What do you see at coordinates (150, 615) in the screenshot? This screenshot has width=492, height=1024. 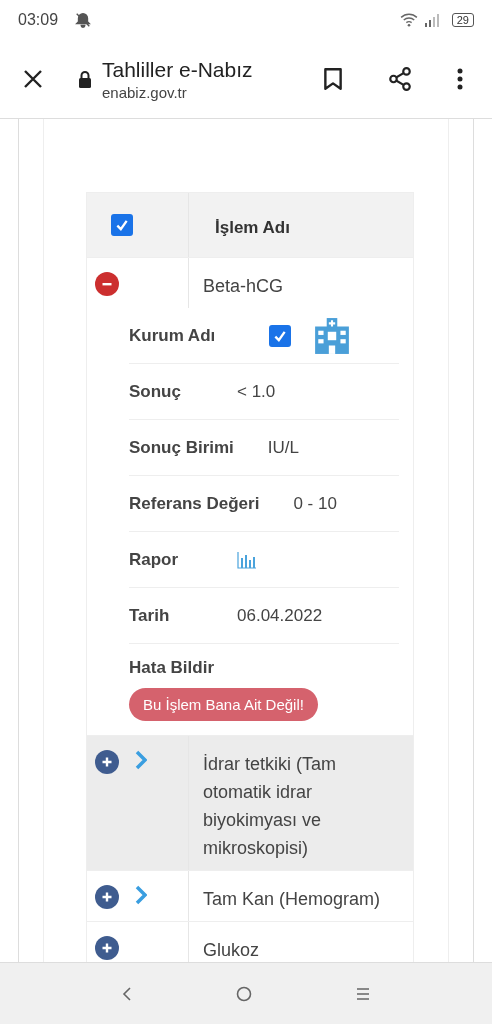 I see `field-label: Tarih` at bounding box center [150, 615].